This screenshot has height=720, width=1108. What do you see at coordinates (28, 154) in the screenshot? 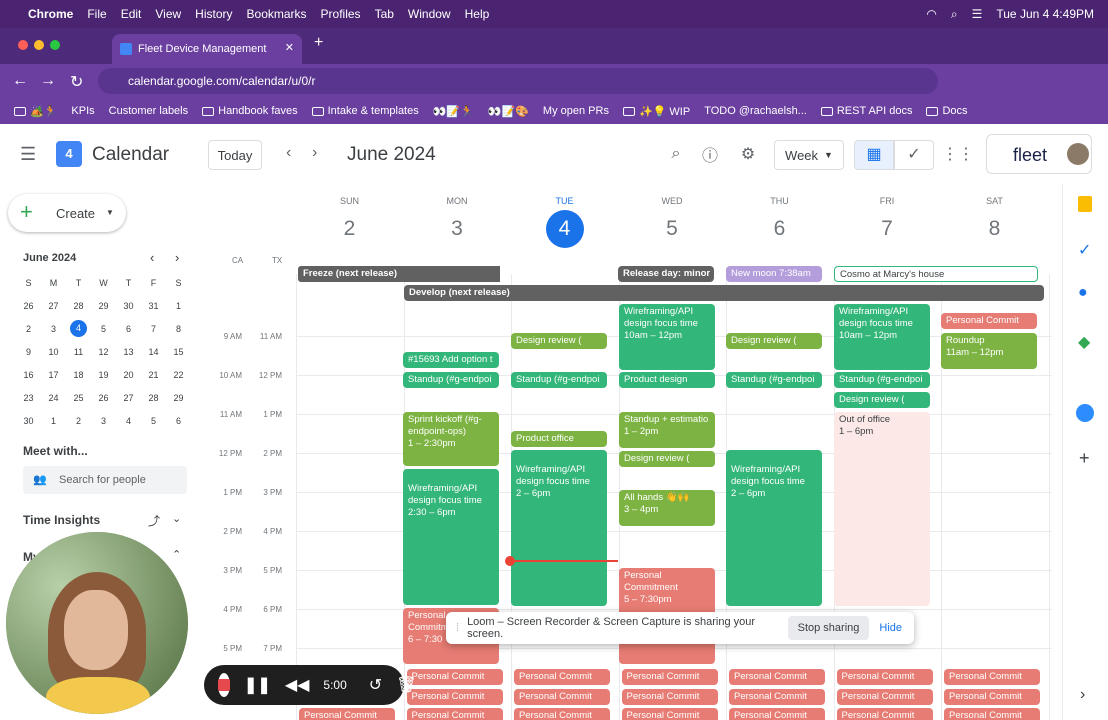
I see `main-menu-icon: ☰` at bounding box center [28, 154].